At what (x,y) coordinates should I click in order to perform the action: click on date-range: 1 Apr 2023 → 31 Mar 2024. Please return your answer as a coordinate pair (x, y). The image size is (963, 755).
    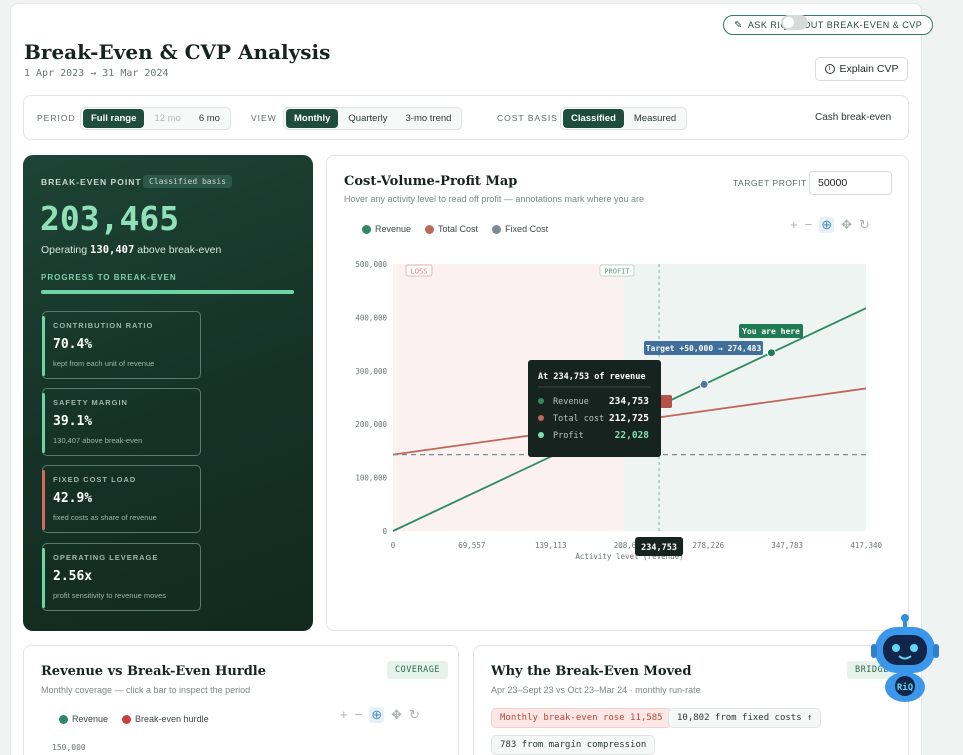
    Looking at the image, I should click on (96, 73).